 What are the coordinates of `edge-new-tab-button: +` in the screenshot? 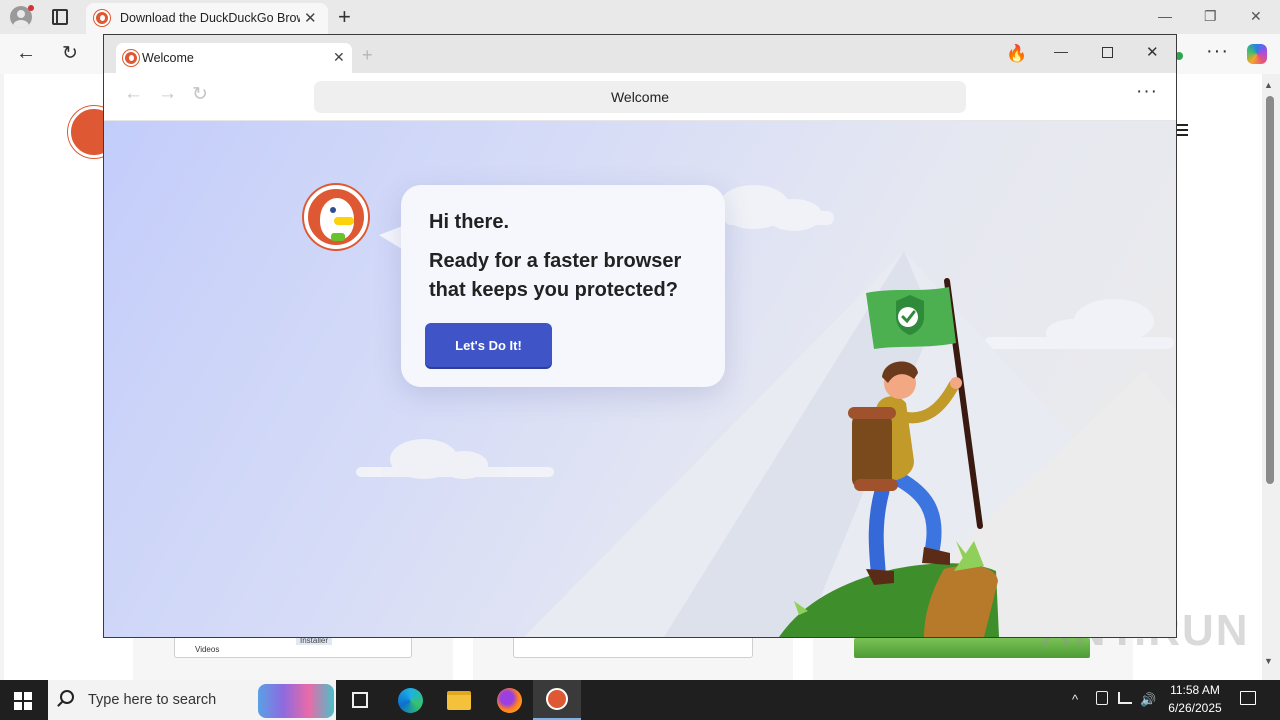 It's located at (344, 17).